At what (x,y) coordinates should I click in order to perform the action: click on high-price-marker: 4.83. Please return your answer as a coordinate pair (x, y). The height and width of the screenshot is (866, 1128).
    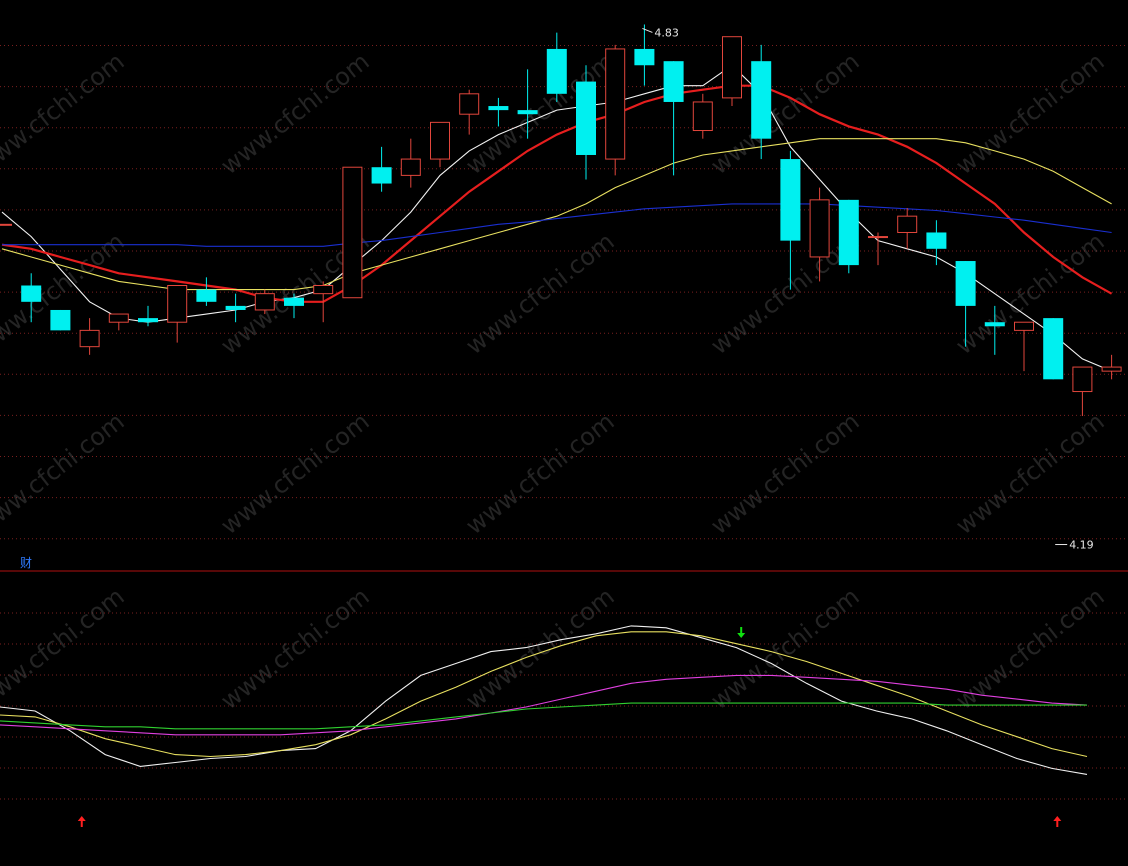
    Looking at the image, I should click on (660, 32).